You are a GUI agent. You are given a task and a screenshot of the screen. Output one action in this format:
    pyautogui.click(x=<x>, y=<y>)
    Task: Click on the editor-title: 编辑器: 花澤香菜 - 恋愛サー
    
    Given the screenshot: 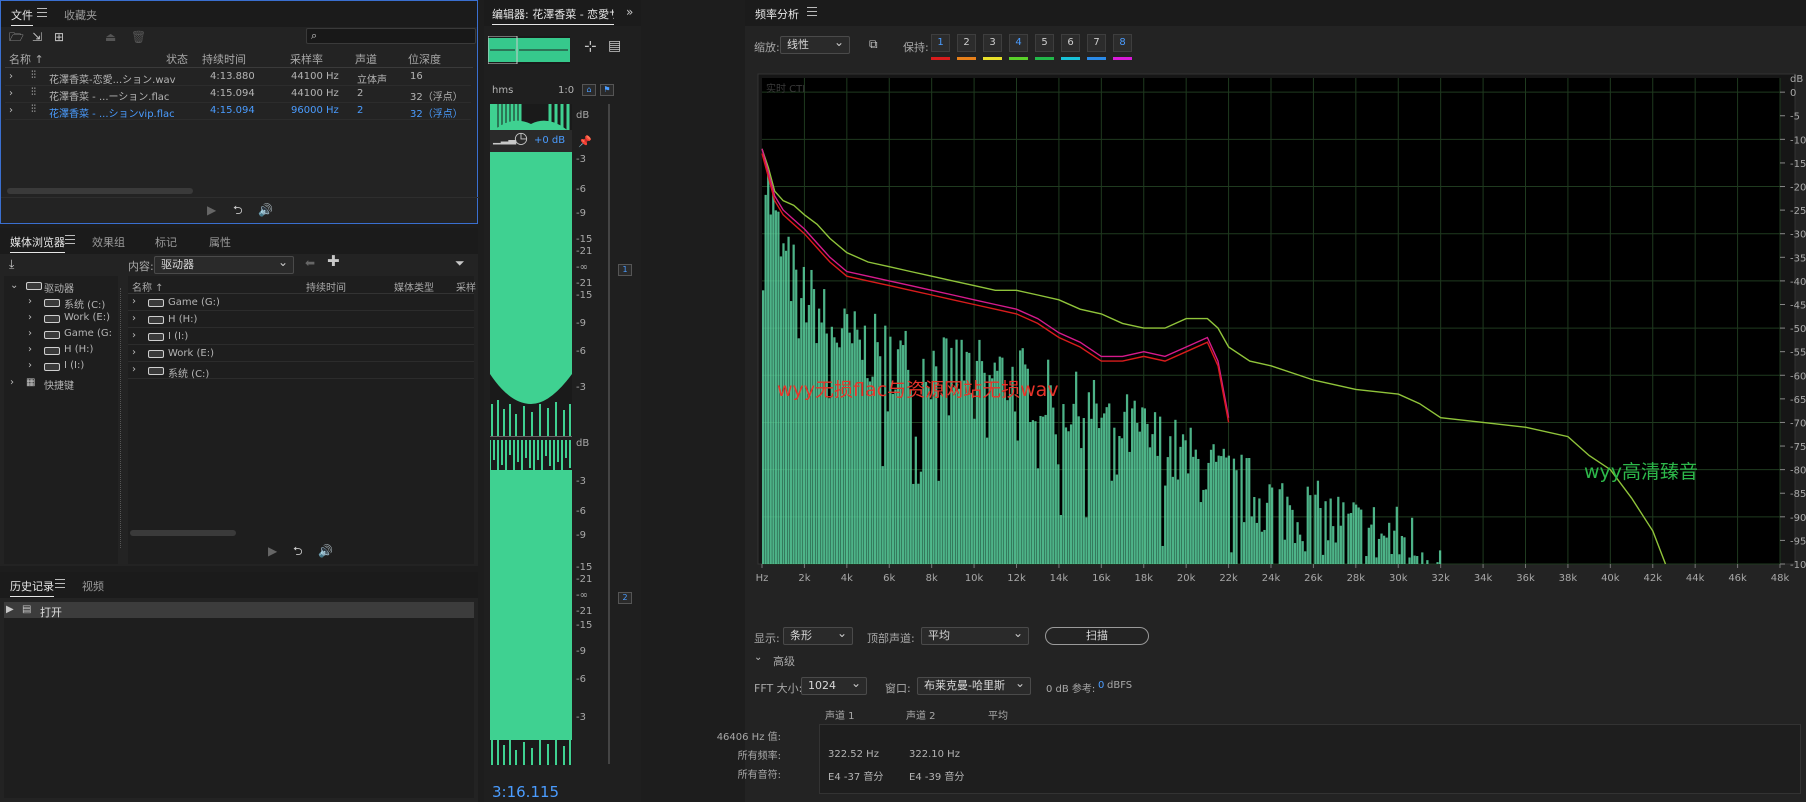 What is the action you would take?
    pyautogui.click(x=553, y=15)
    